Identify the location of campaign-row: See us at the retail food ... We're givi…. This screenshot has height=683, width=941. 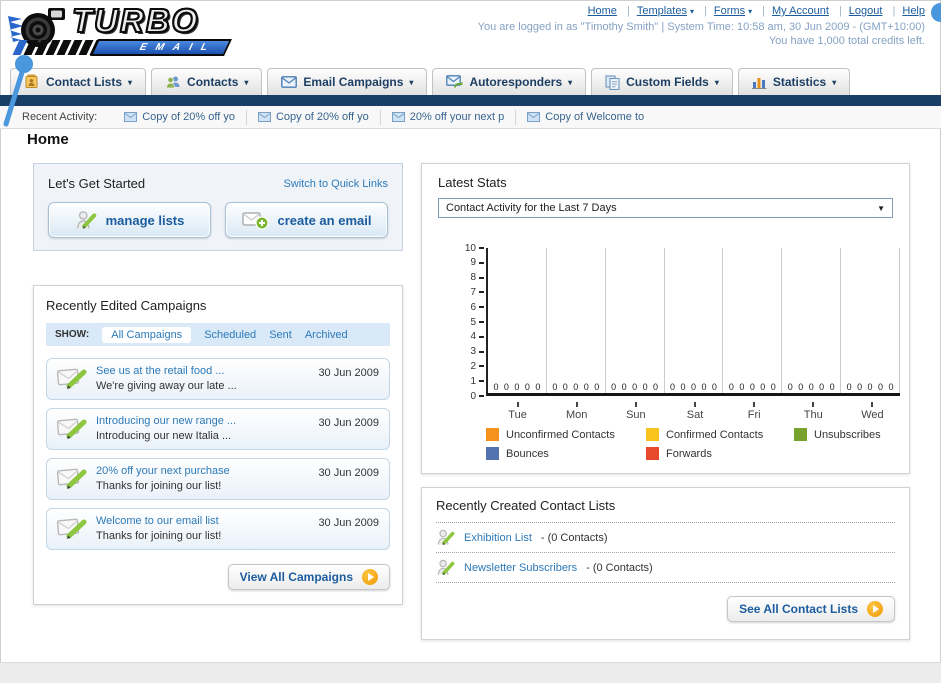
(218, 379).